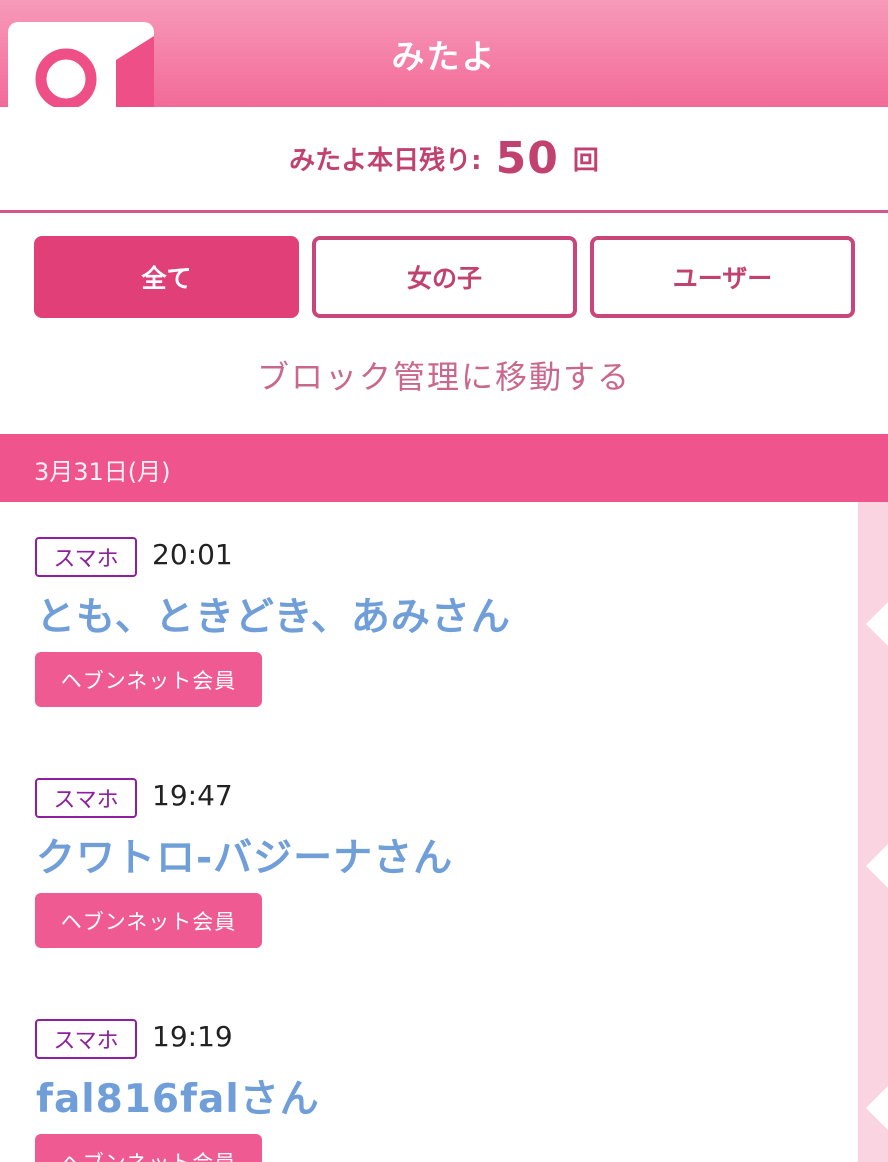  Describe the element at coordinates (444, 375) in the screenshot. I see `block-management-link: ブロック管理に移動する` at that location.